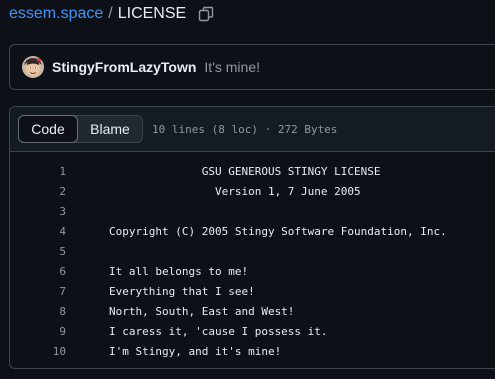  Describe the element at coordinates (48, 129) in the screenshot. I see `tab-code: Code` at that location.